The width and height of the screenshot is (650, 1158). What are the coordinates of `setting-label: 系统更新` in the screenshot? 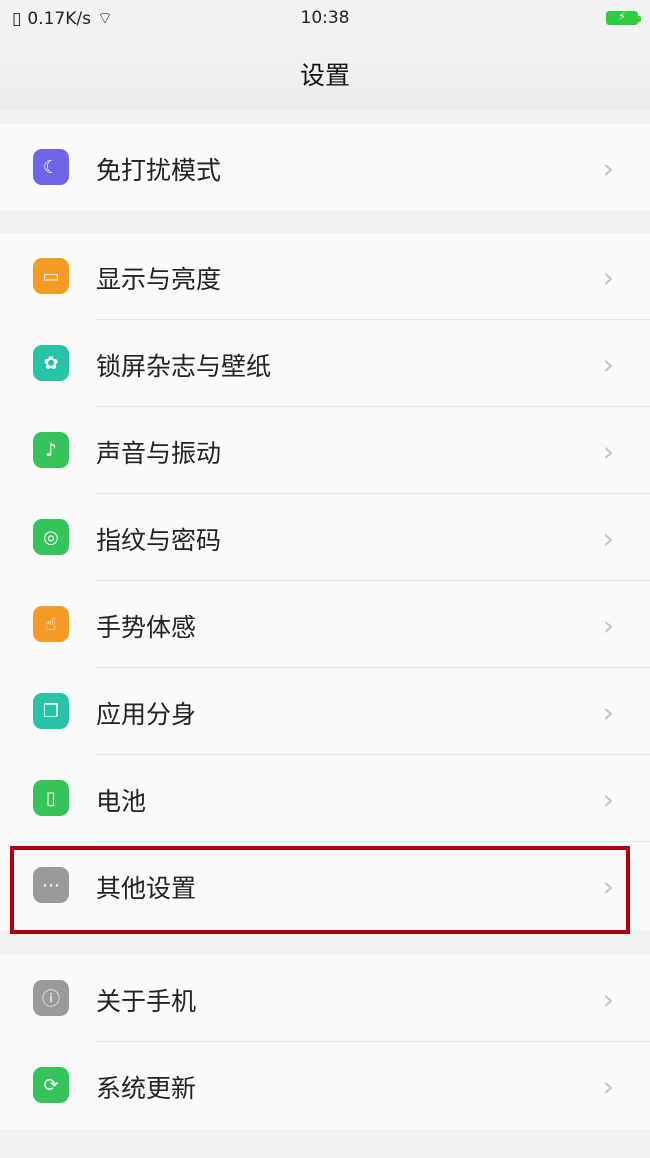 It's located at (146, 1088).